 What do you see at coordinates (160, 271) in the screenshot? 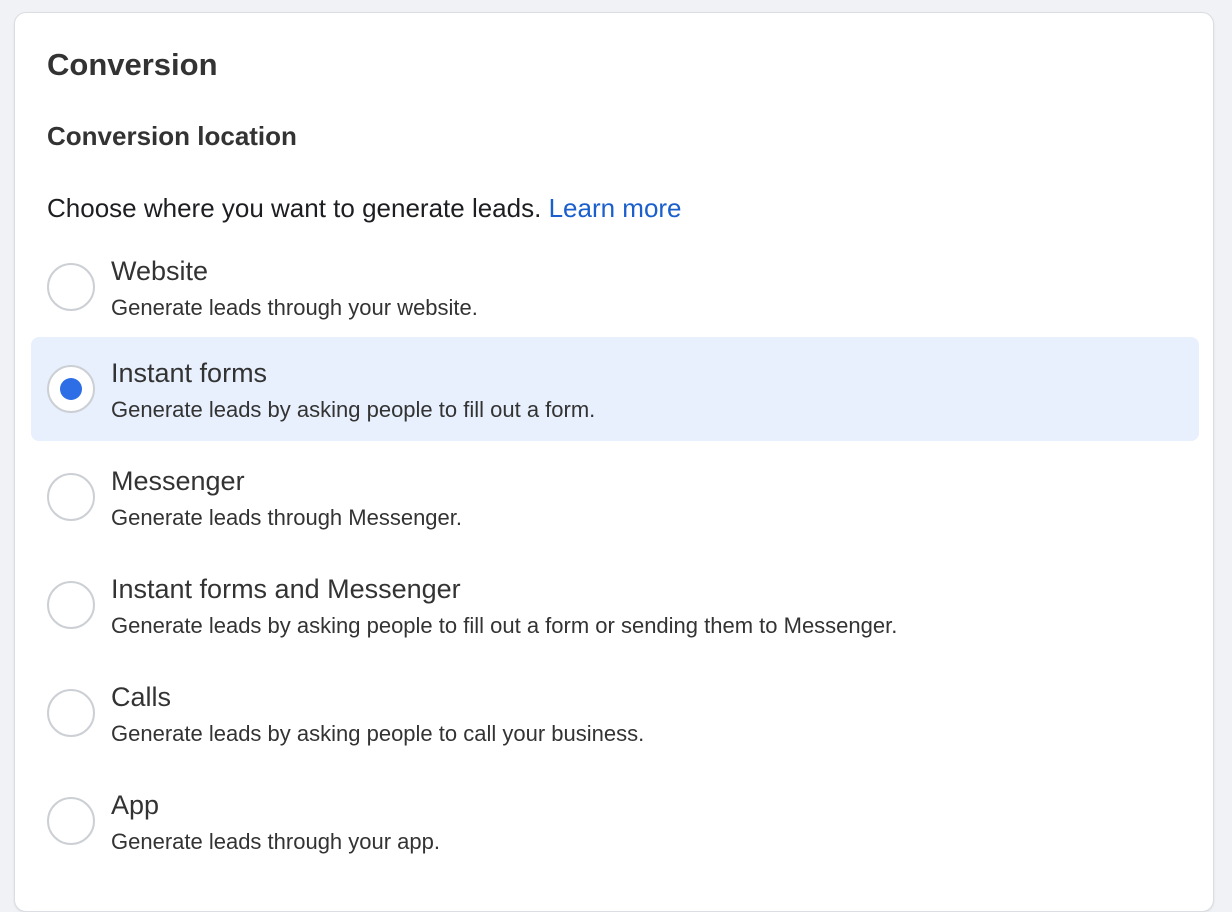
I see `option-label: Website` at bounding box center [160, 271].